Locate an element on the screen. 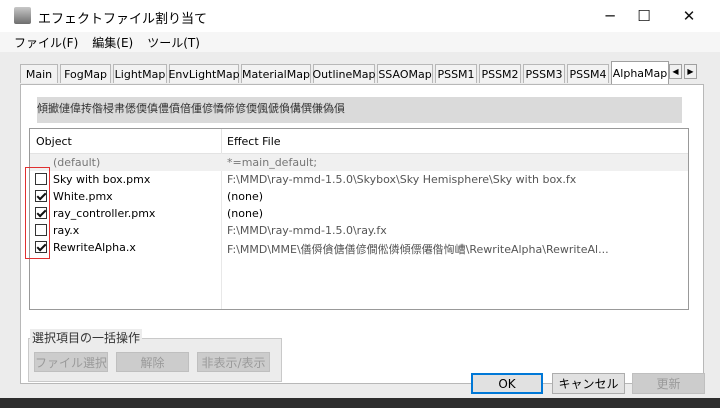 Image resolution: width=720 pixels, height=408 pixels. column-header-effect: Effect File is located at coordinates (254, 141).